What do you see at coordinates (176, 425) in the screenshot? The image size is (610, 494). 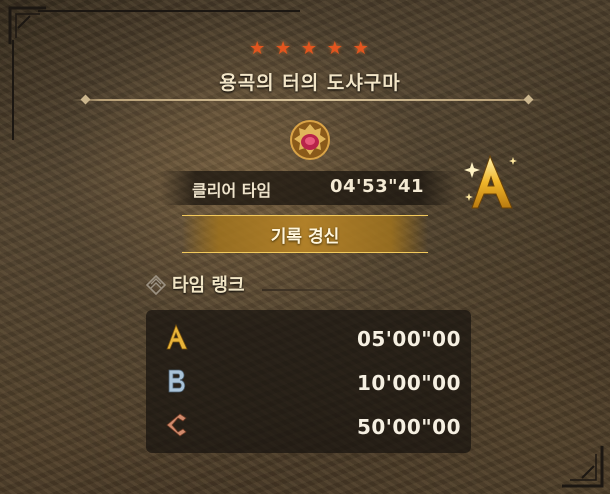 I see `rank-c-icon` at bounding box center [176, 425].